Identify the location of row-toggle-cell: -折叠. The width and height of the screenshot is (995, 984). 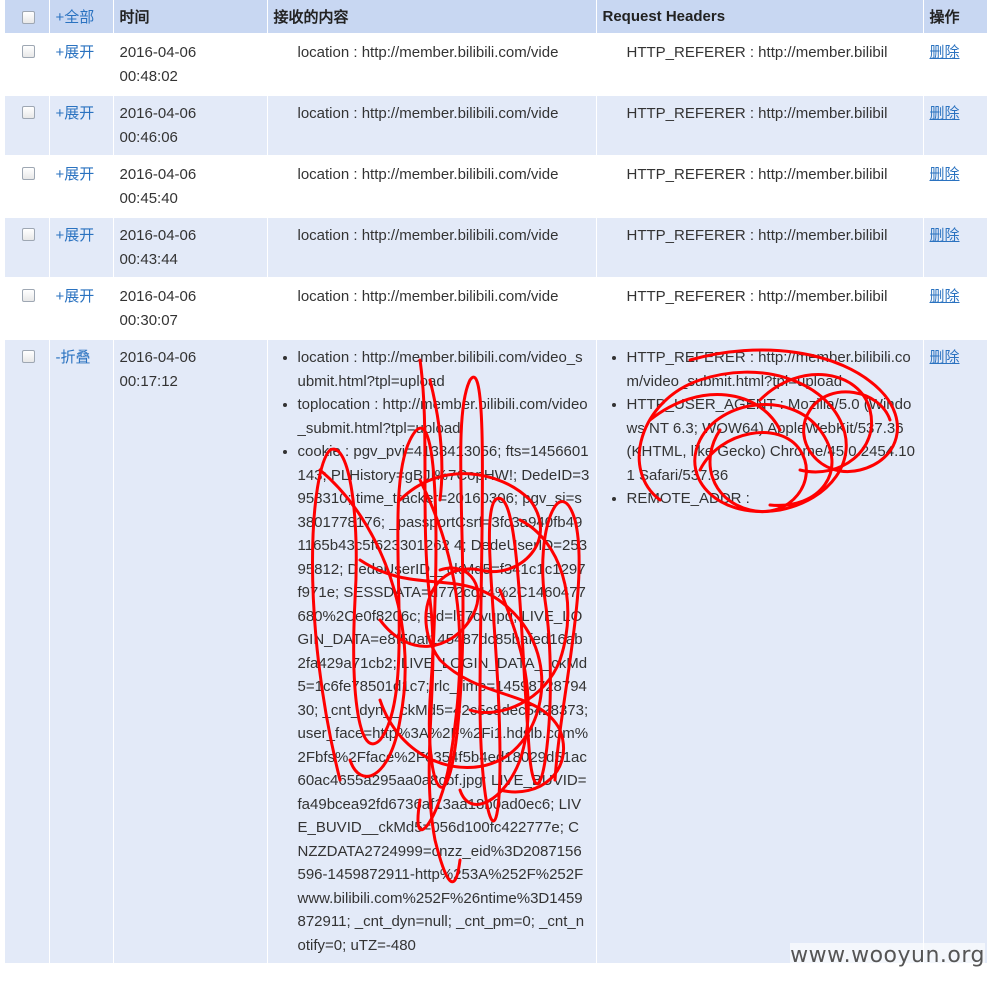
(81, 650).